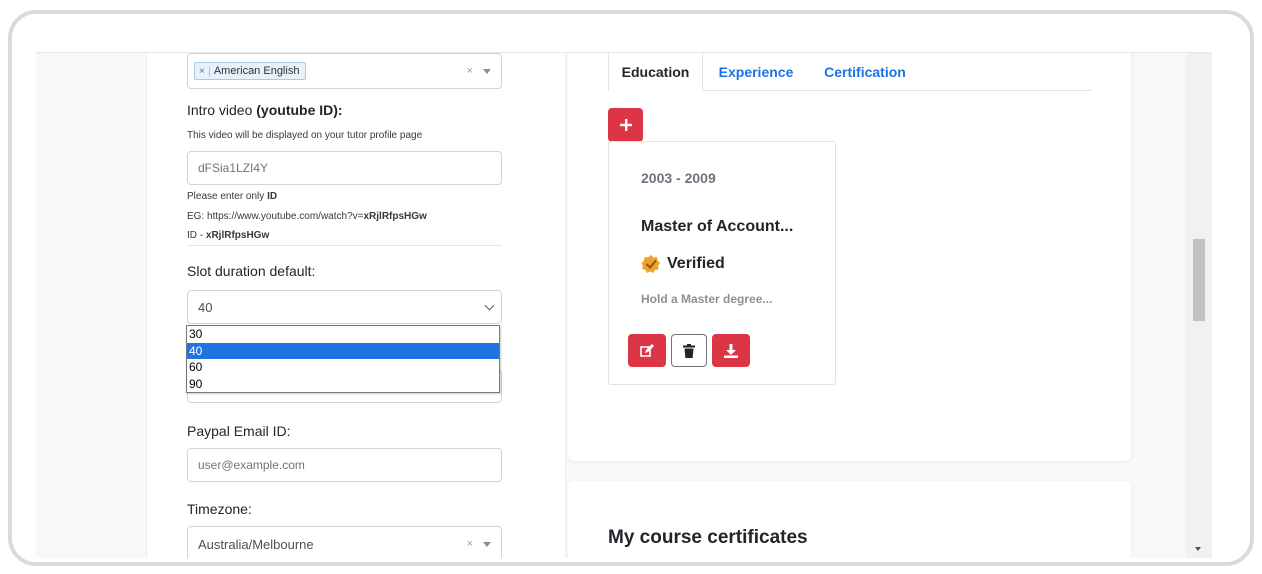  I want to click on trash-icon, so click(689, 350).